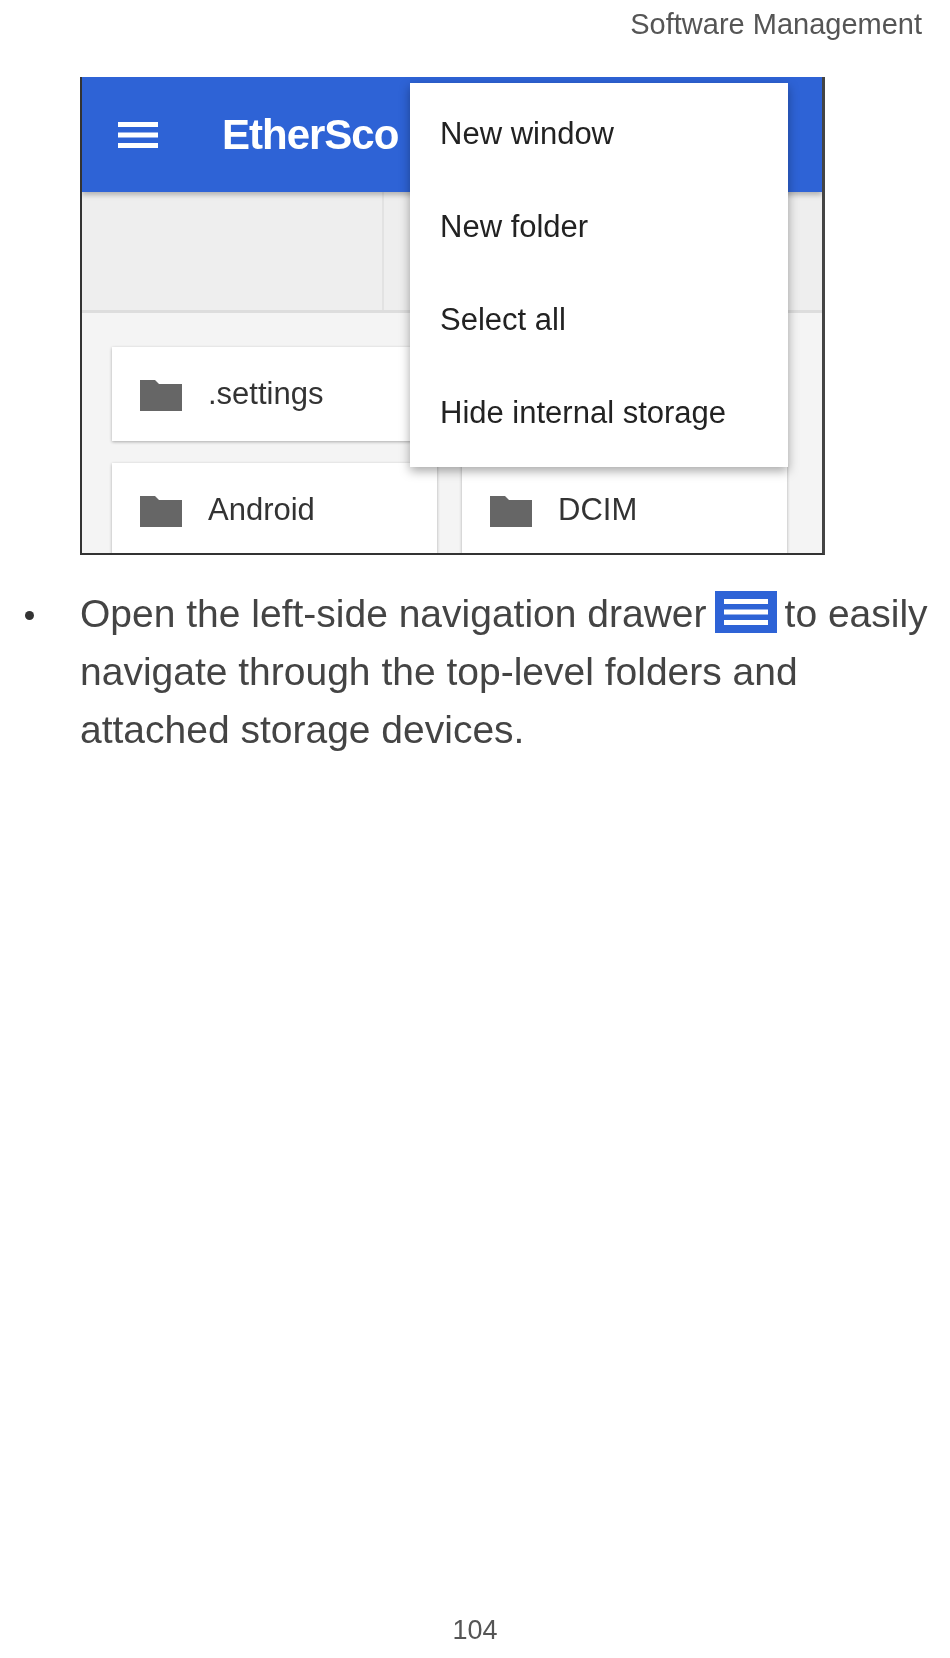 The width and height of the screenshot is (950, 1658). Describe the element at coordinates (504, 671) in the screenshot. I see `bullet-text: Open the left-side navigation drawer to easily navigate through the top-level folders and attached storage devices.` at that location.